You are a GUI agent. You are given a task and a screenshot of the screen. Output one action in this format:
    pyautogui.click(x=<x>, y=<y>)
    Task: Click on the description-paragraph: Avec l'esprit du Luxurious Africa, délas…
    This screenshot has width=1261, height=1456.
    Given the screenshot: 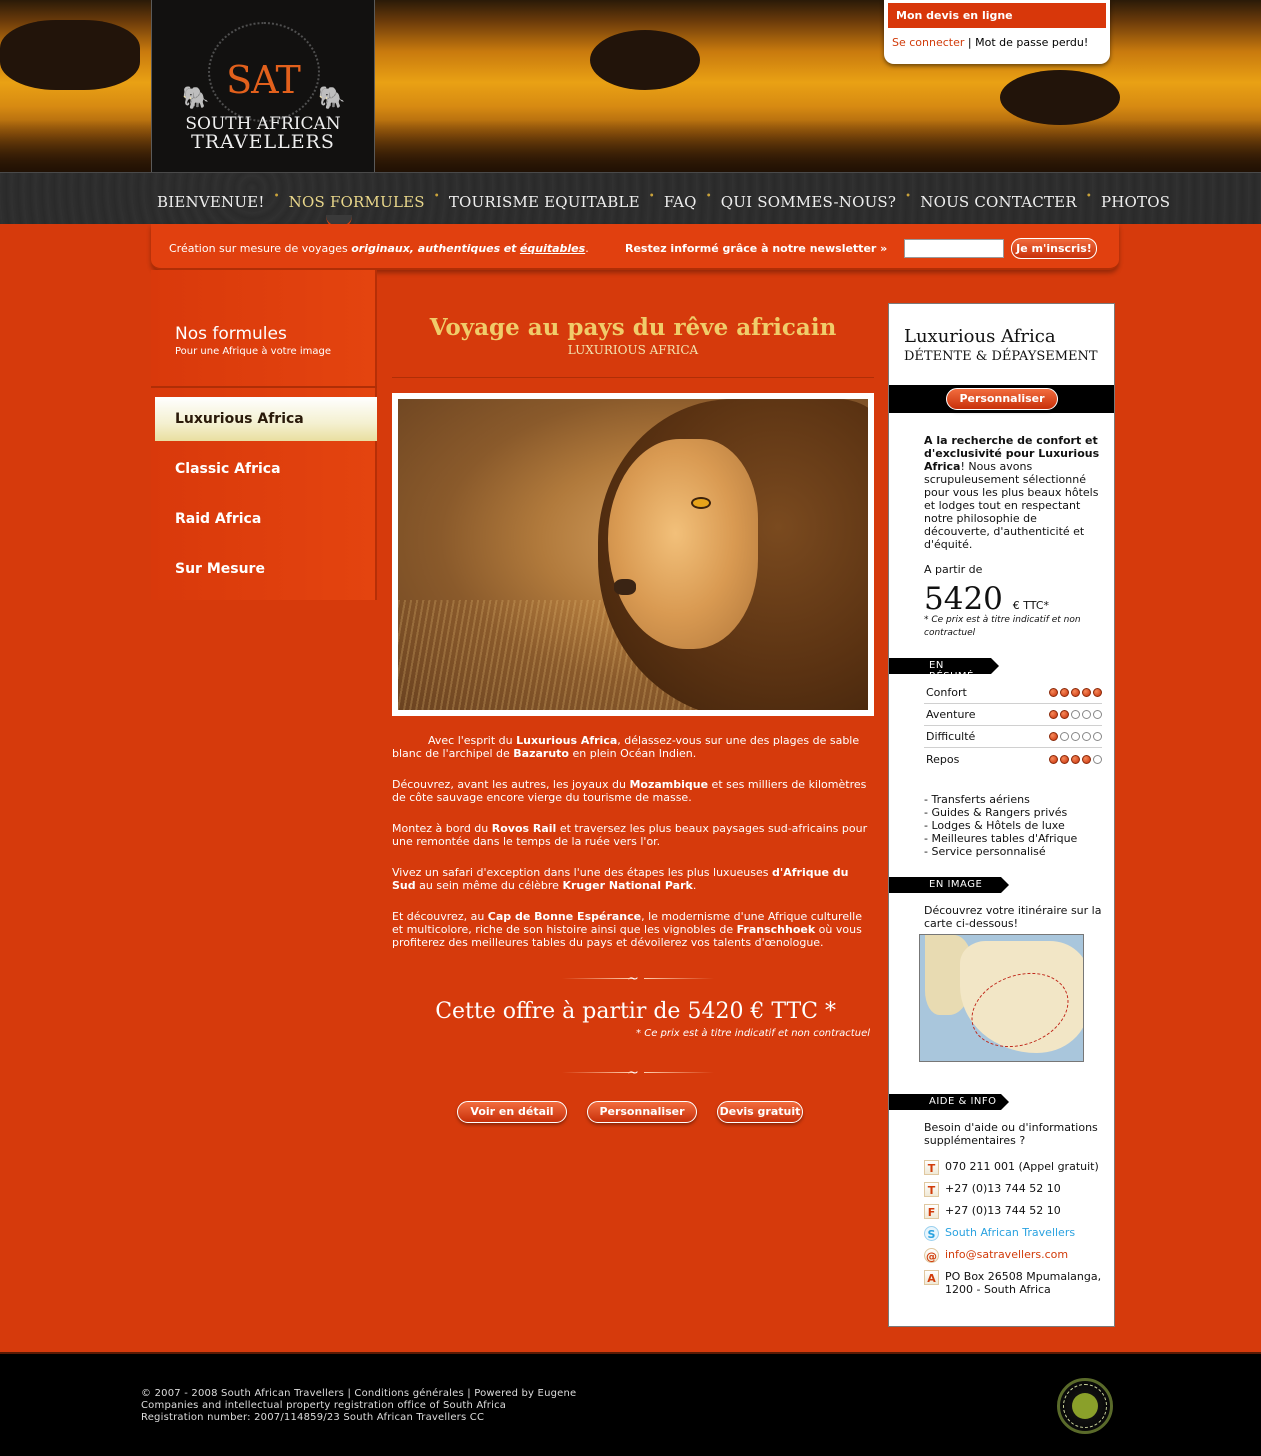 What is the action you would take?
    pyautogui.click(x=626, y=747)
    